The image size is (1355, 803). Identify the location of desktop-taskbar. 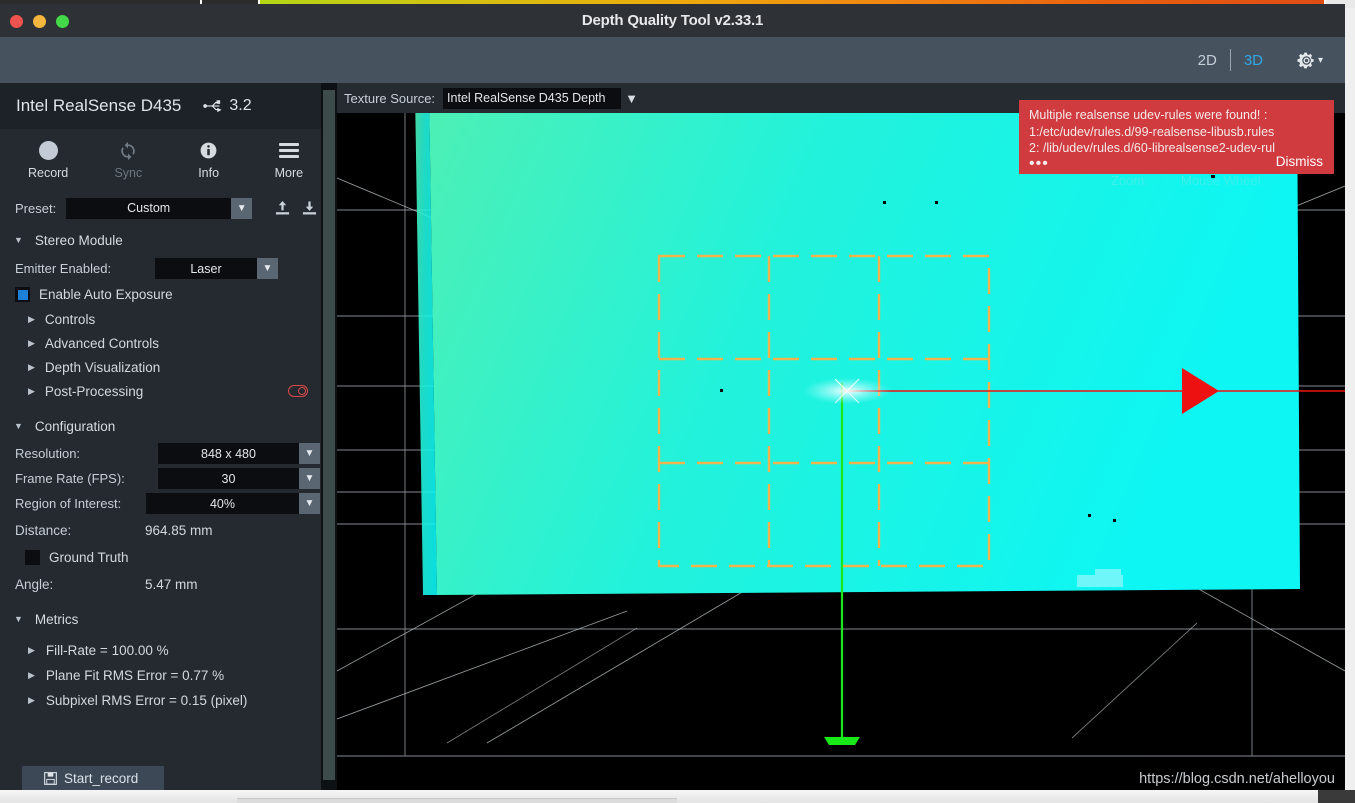
(677, 796).